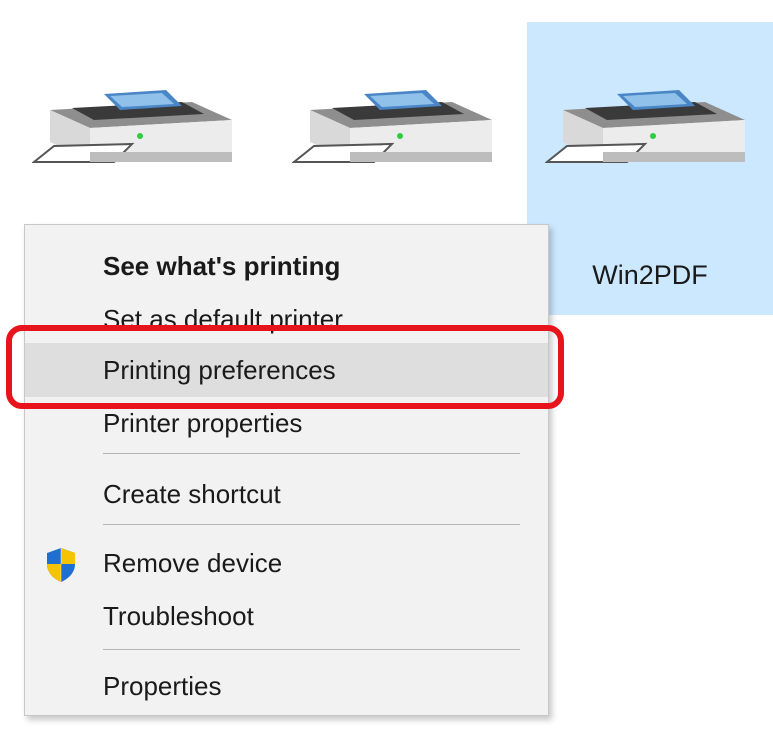  What do you see at coordinates (286, 616) in the screenshot?
I see `menu-item-troubleshoot: Troubleshoot` at bounding box center [286, 616].